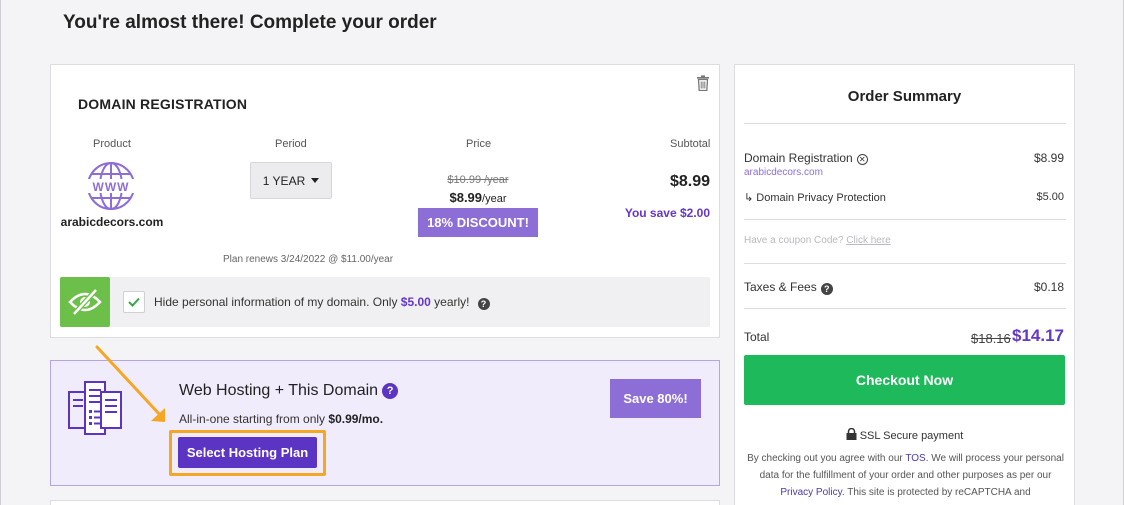  What do you see at coordinates (780, 287) in the screenshot?
I see `summary-line-label: Taxes & Fees` at bounding box center [780, 287].